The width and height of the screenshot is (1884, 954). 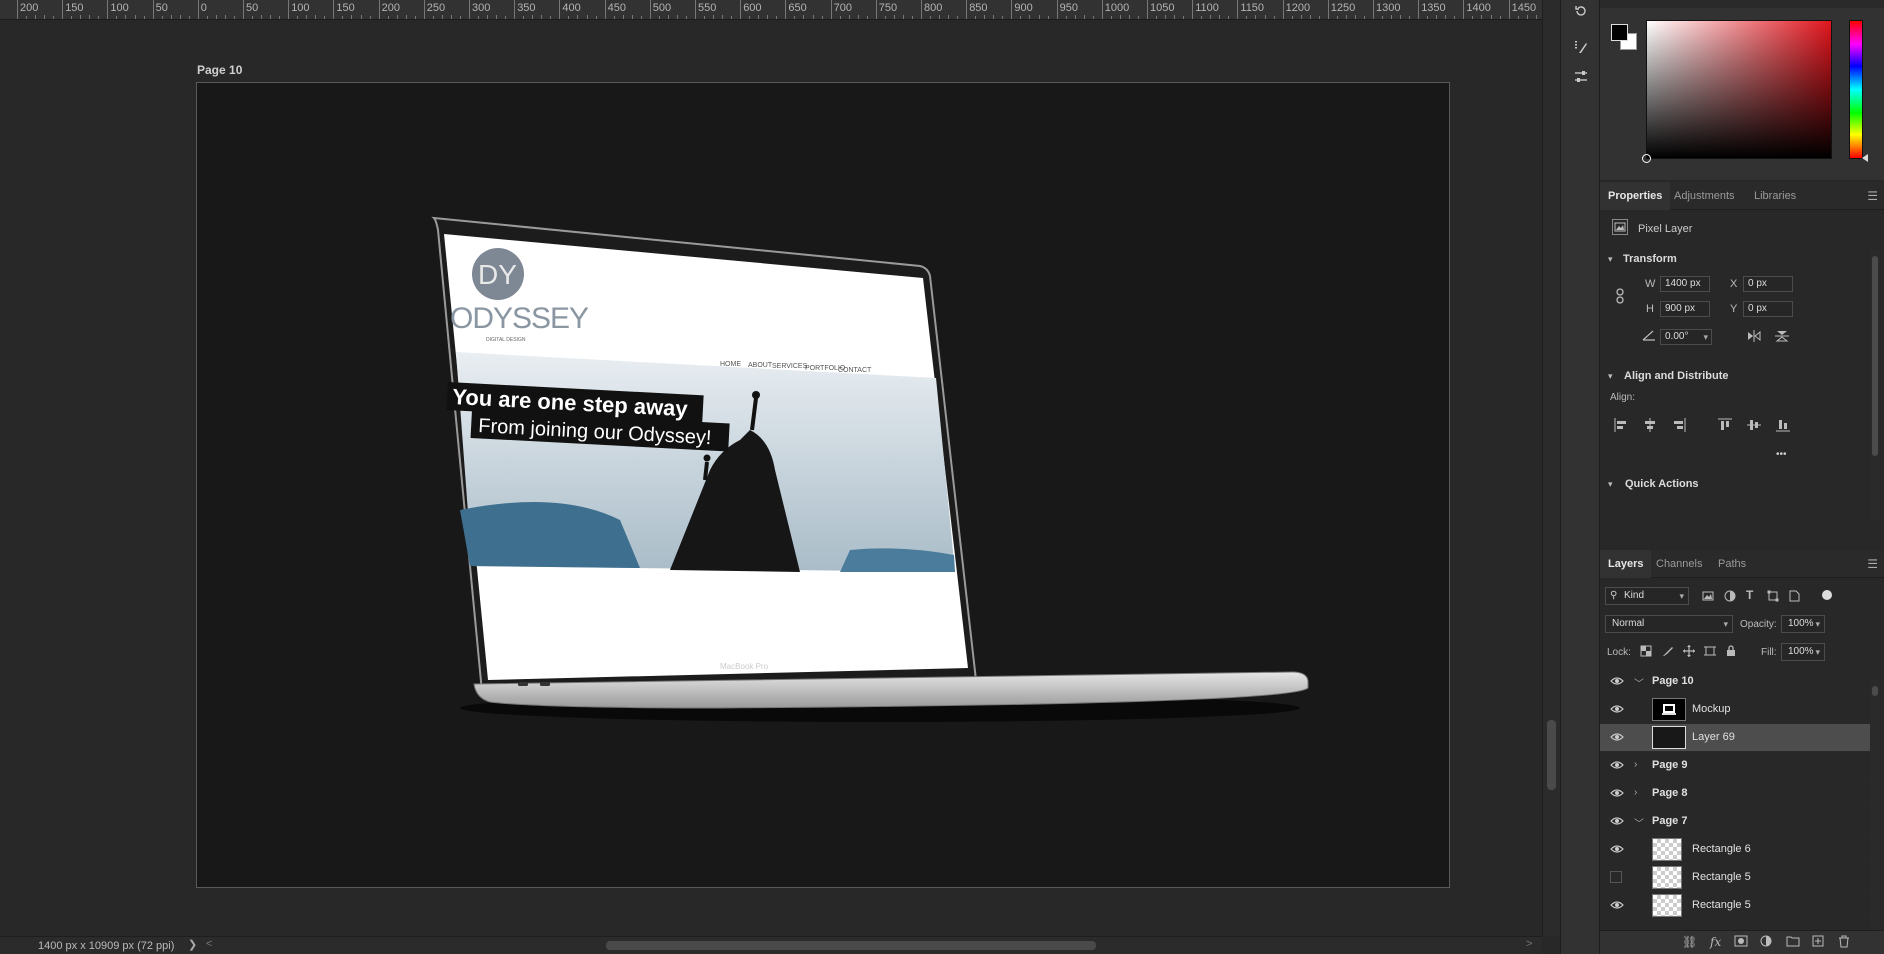 I want to click on layer-filter-kind-dropdown: ⚲ Kind ▾, so click(x=1647, y=596).